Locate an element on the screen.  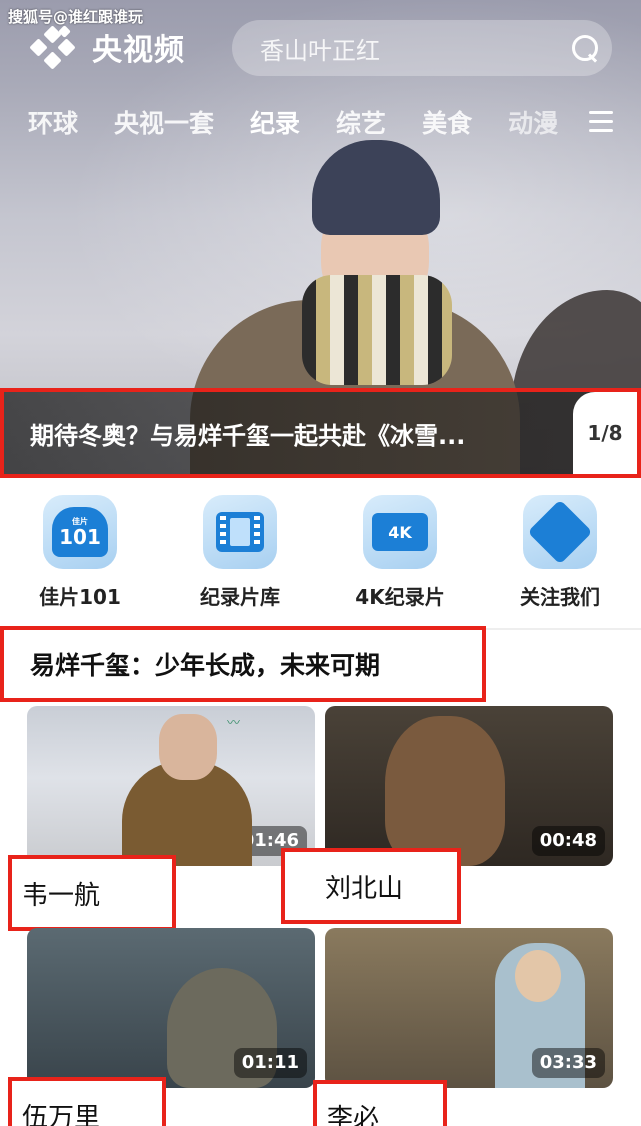
film-library-icon is located at coordinates (240, 532).